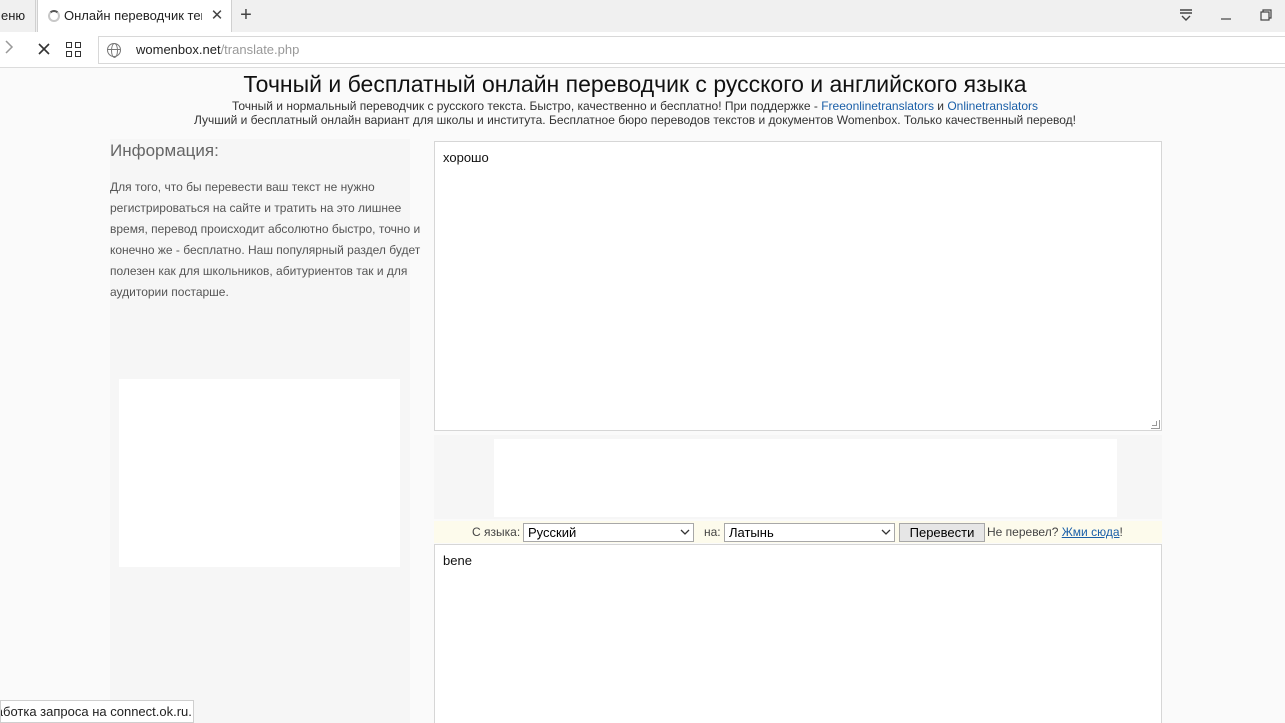 Image resolution: width=1285 pixels, height=723 pixels. I want to click on source-text: хорошо, so click(466, 157).